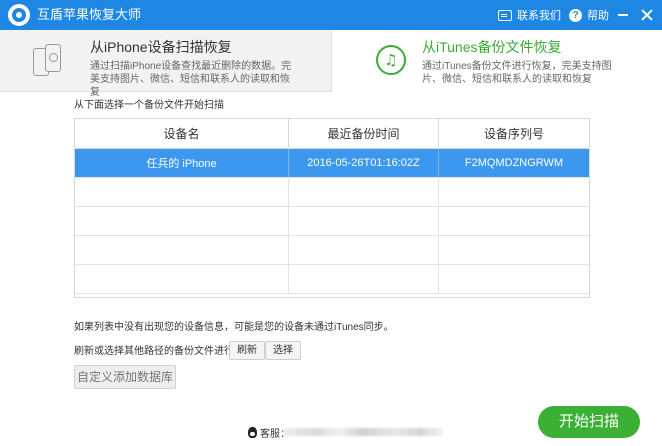 The height and width of the screenshot is (446, 662). What do you see at coordinates (364, 133) in the screenshot?
I see `column-header-backup-time: 最近备份时间` at bounding box center [364, 133].